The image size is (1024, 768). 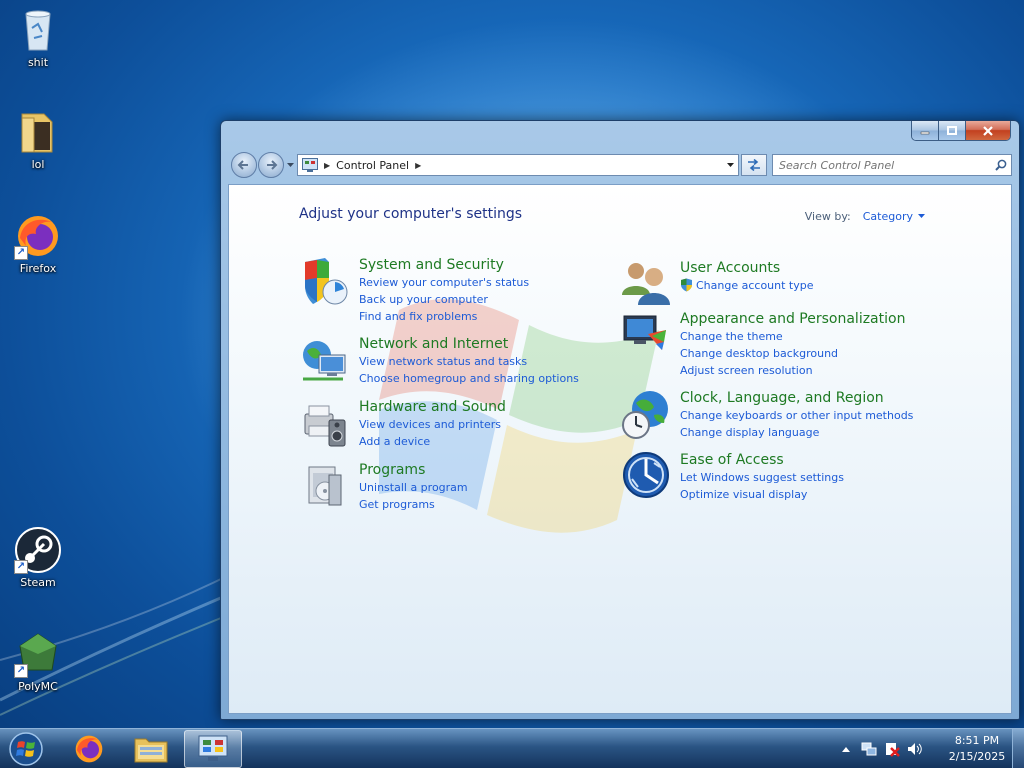 What do you see at coordinates (796, 398) in the screenshot?
I see `category-title-clock-language-region: Clock, Language, and Region` at bounding box center [796, 398].